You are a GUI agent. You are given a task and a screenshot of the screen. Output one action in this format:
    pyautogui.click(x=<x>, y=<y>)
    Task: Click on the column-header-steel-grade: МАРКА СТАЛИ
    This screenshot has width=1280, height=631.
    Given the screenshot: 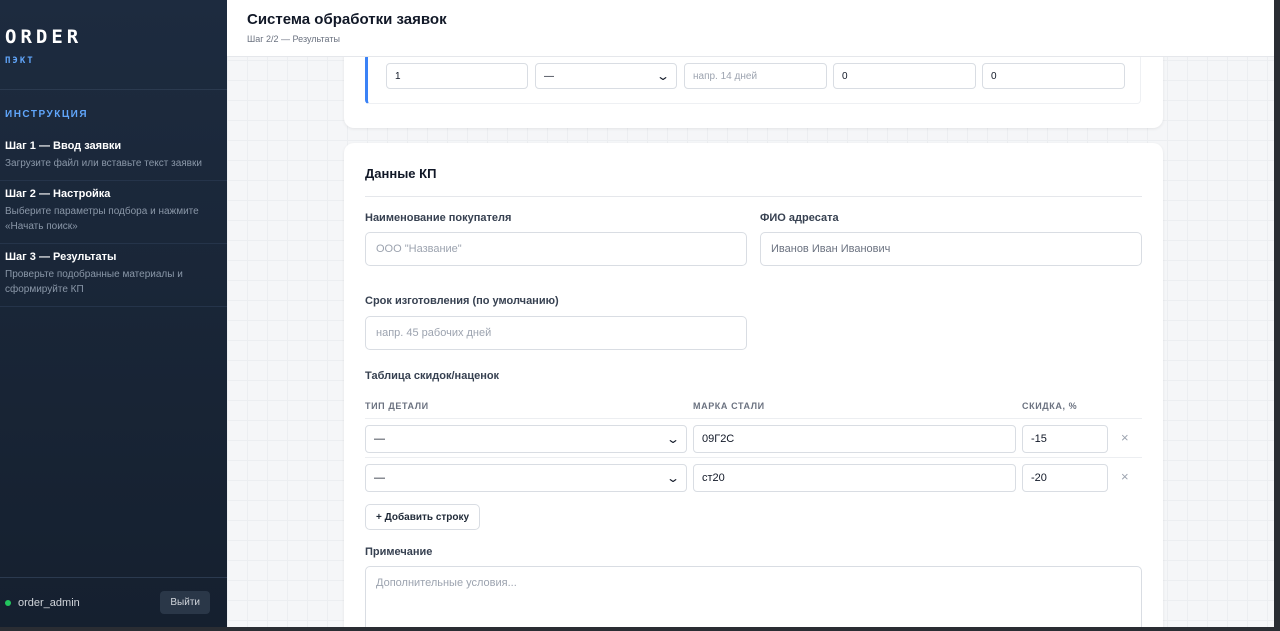 What is the action you would take?
    pyautogui.click(x=729, y=406)
    